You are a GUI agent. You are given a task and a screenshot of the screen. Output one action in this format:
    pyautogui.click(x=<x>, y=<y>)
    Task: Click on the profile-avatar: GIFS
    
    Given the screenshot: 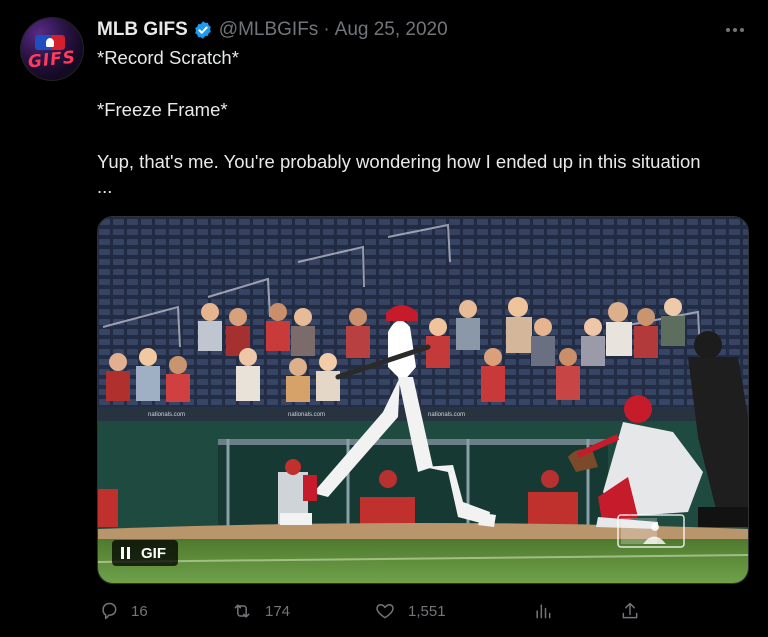 What is the action you would take?
    pyautogui.click(x=52, y=49)
    